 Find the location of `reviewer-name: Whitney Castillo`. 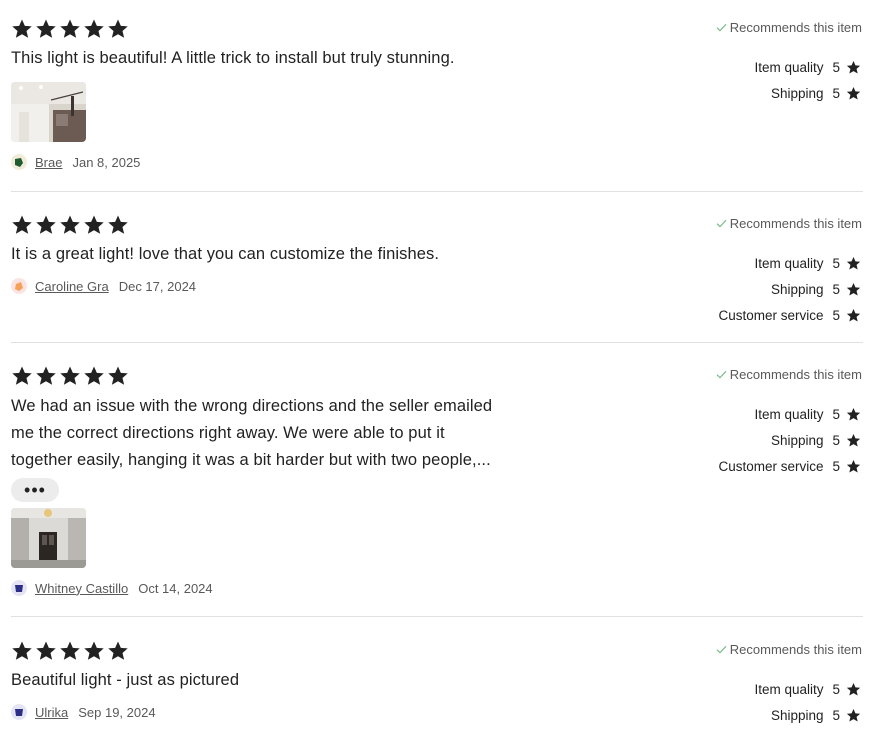

reviewer-name: Whitney Castillo is located at coordinates (81, 588).